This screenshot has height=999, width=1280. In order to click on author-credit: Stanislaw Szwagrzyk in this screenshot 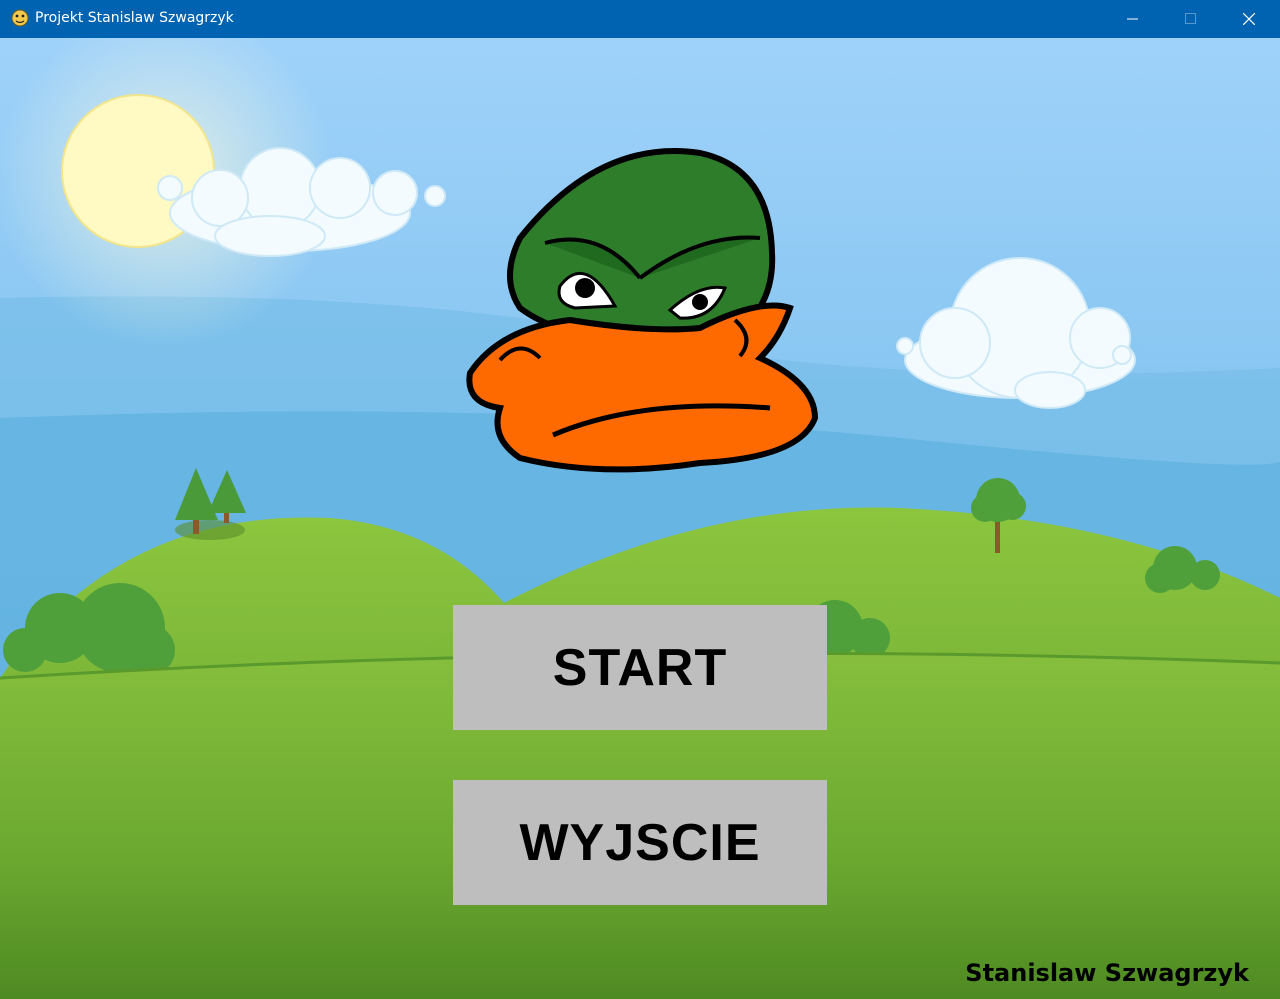, I will do `click(1107, 973)`.